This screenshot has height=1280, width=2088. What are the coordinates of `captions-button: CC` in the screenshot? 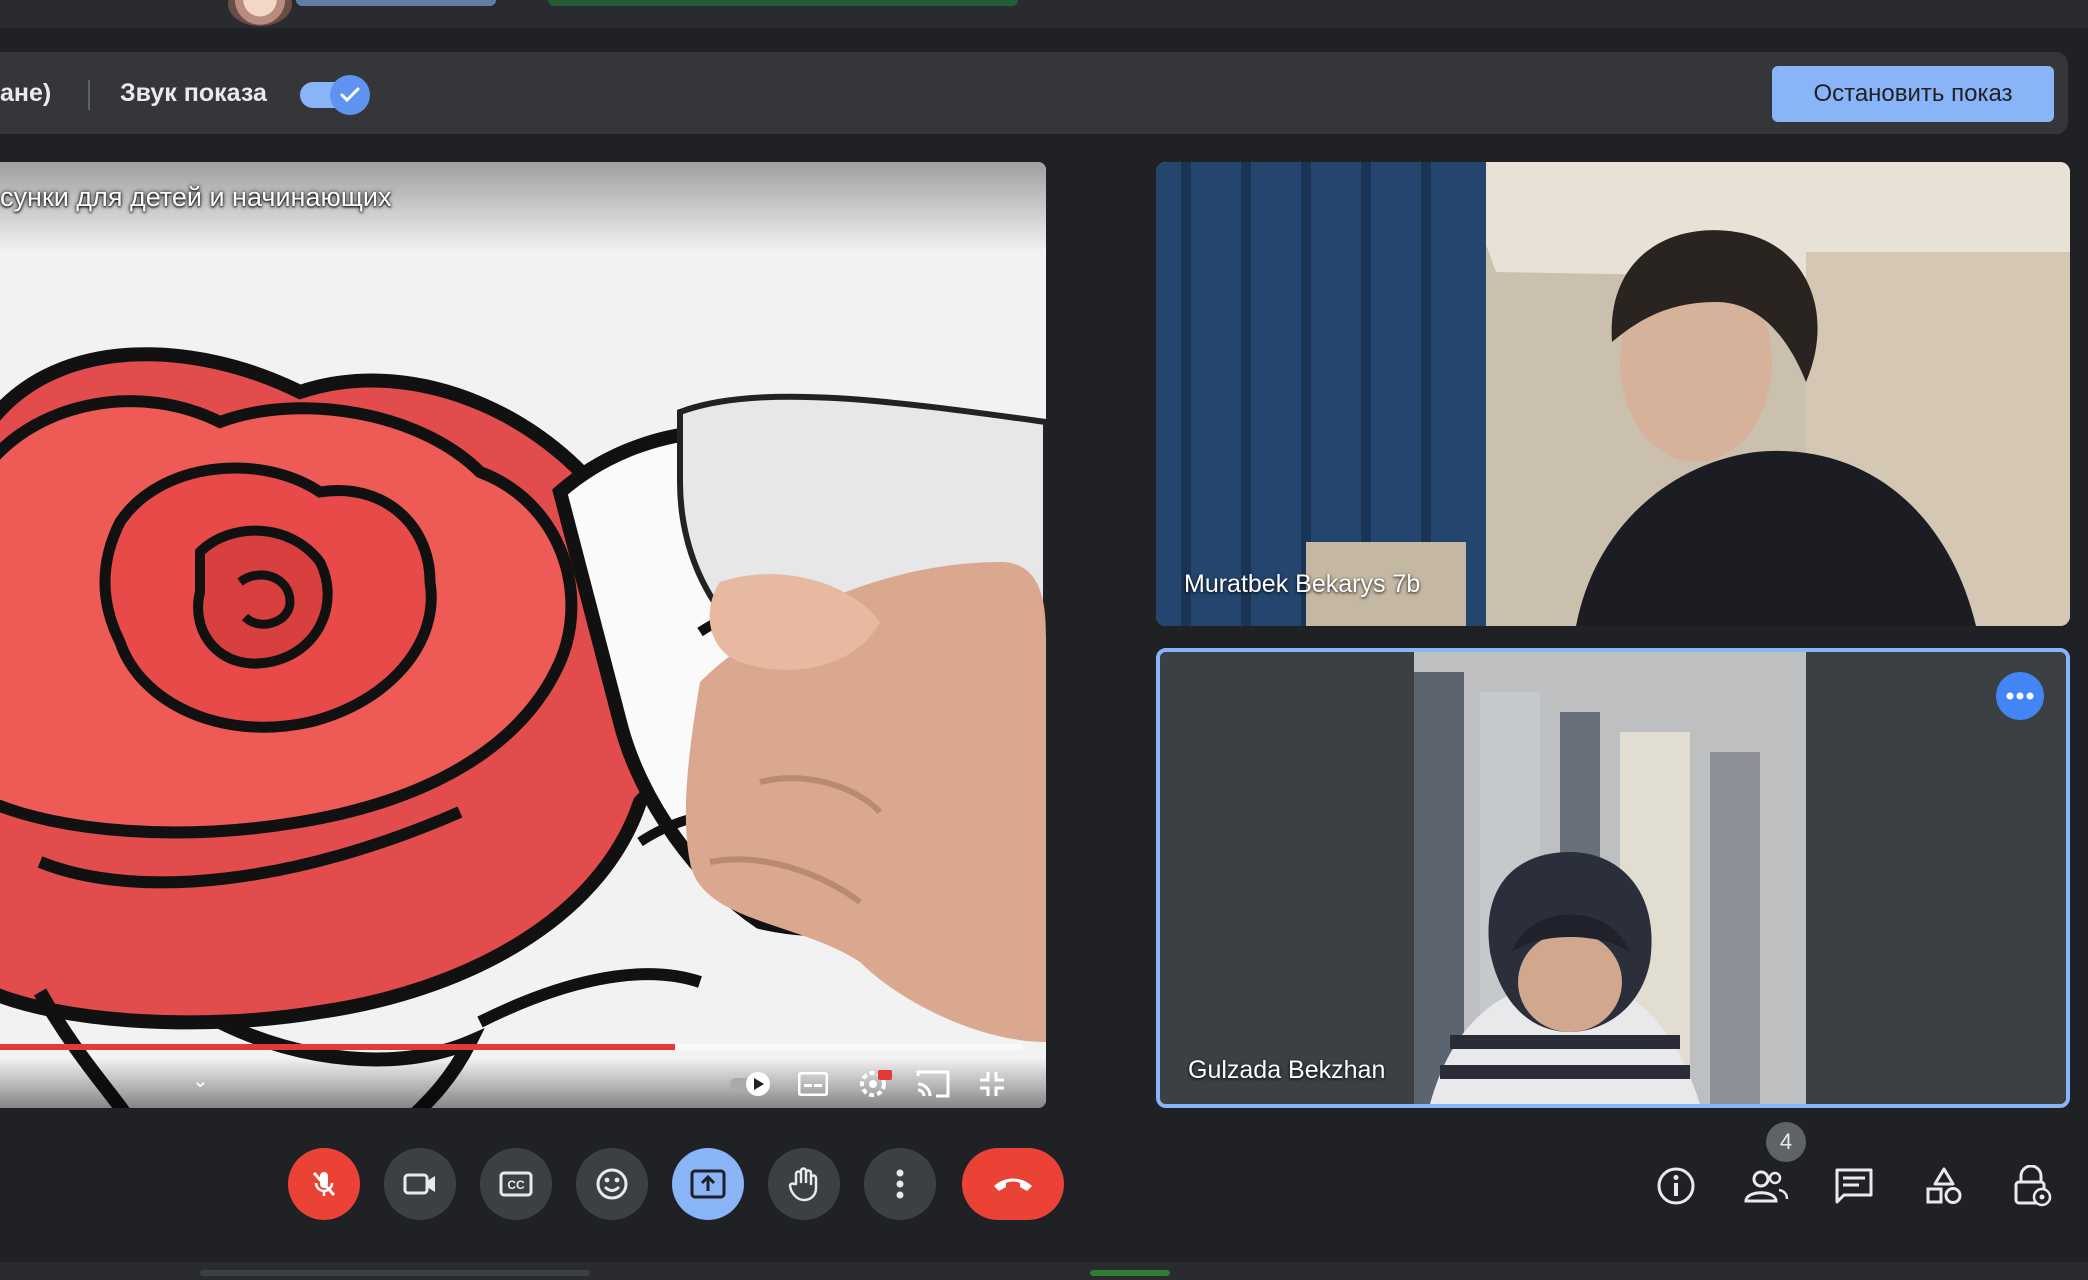 It's located at (516, 1184).